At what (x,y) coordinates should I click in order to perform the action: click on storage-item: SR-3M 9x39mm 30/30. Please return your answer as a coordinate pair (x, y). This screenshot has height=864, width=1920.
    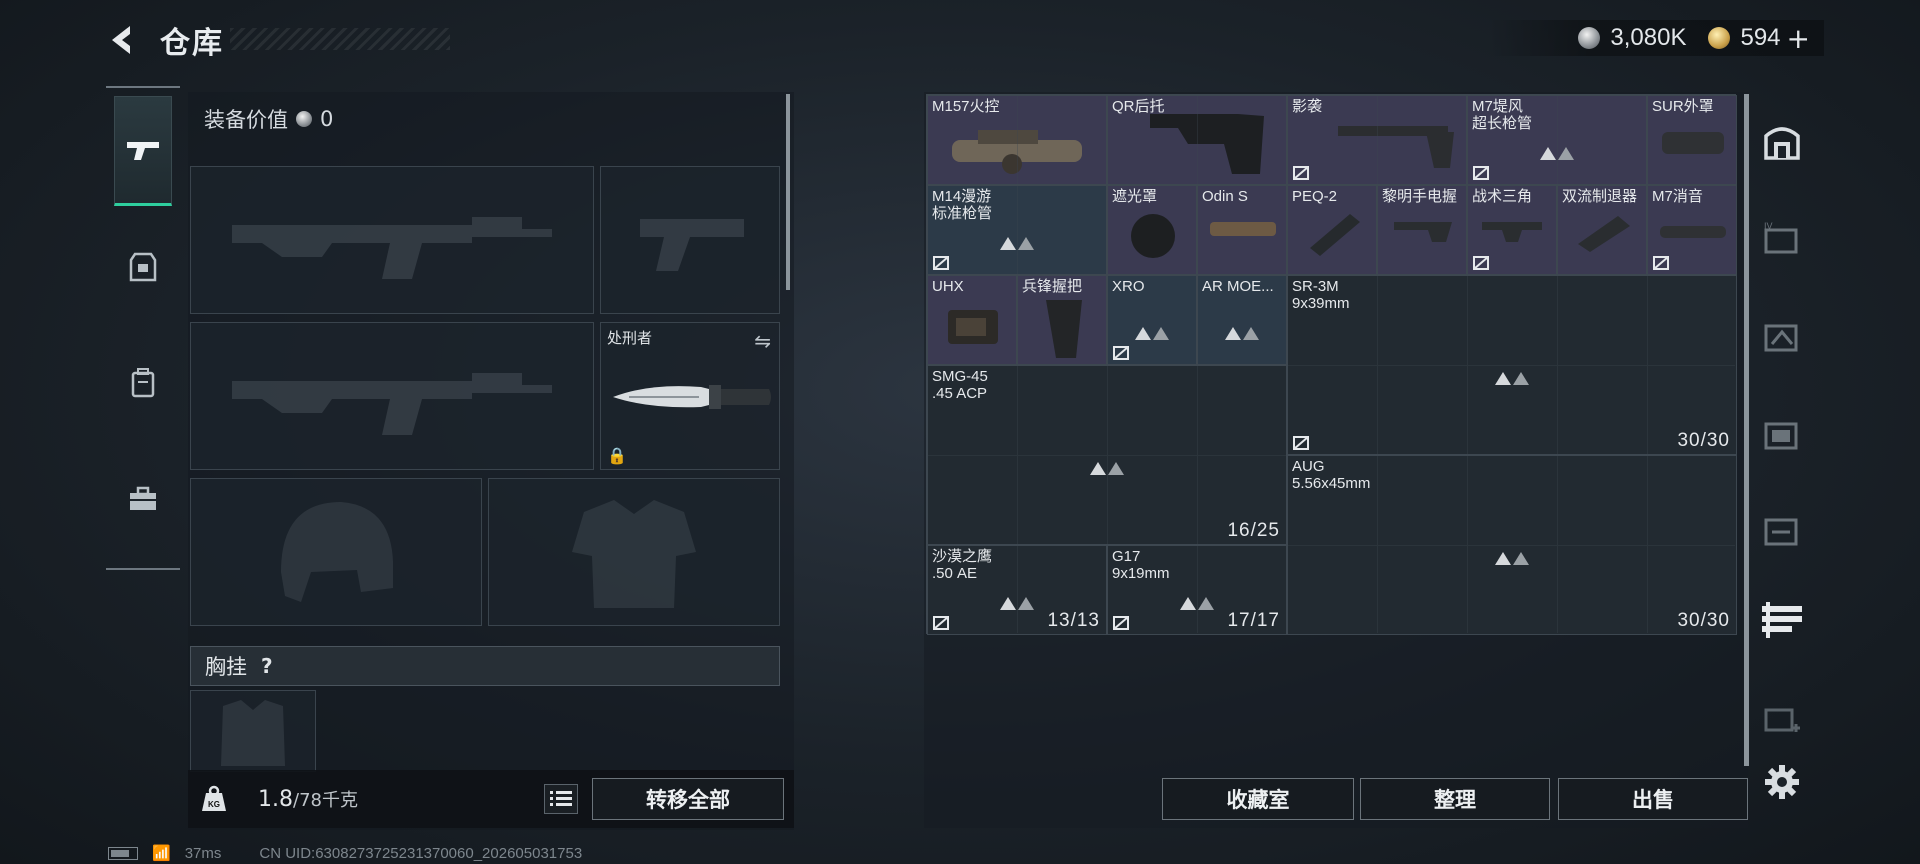
    Looking at the image, I should click on (1512, 365).